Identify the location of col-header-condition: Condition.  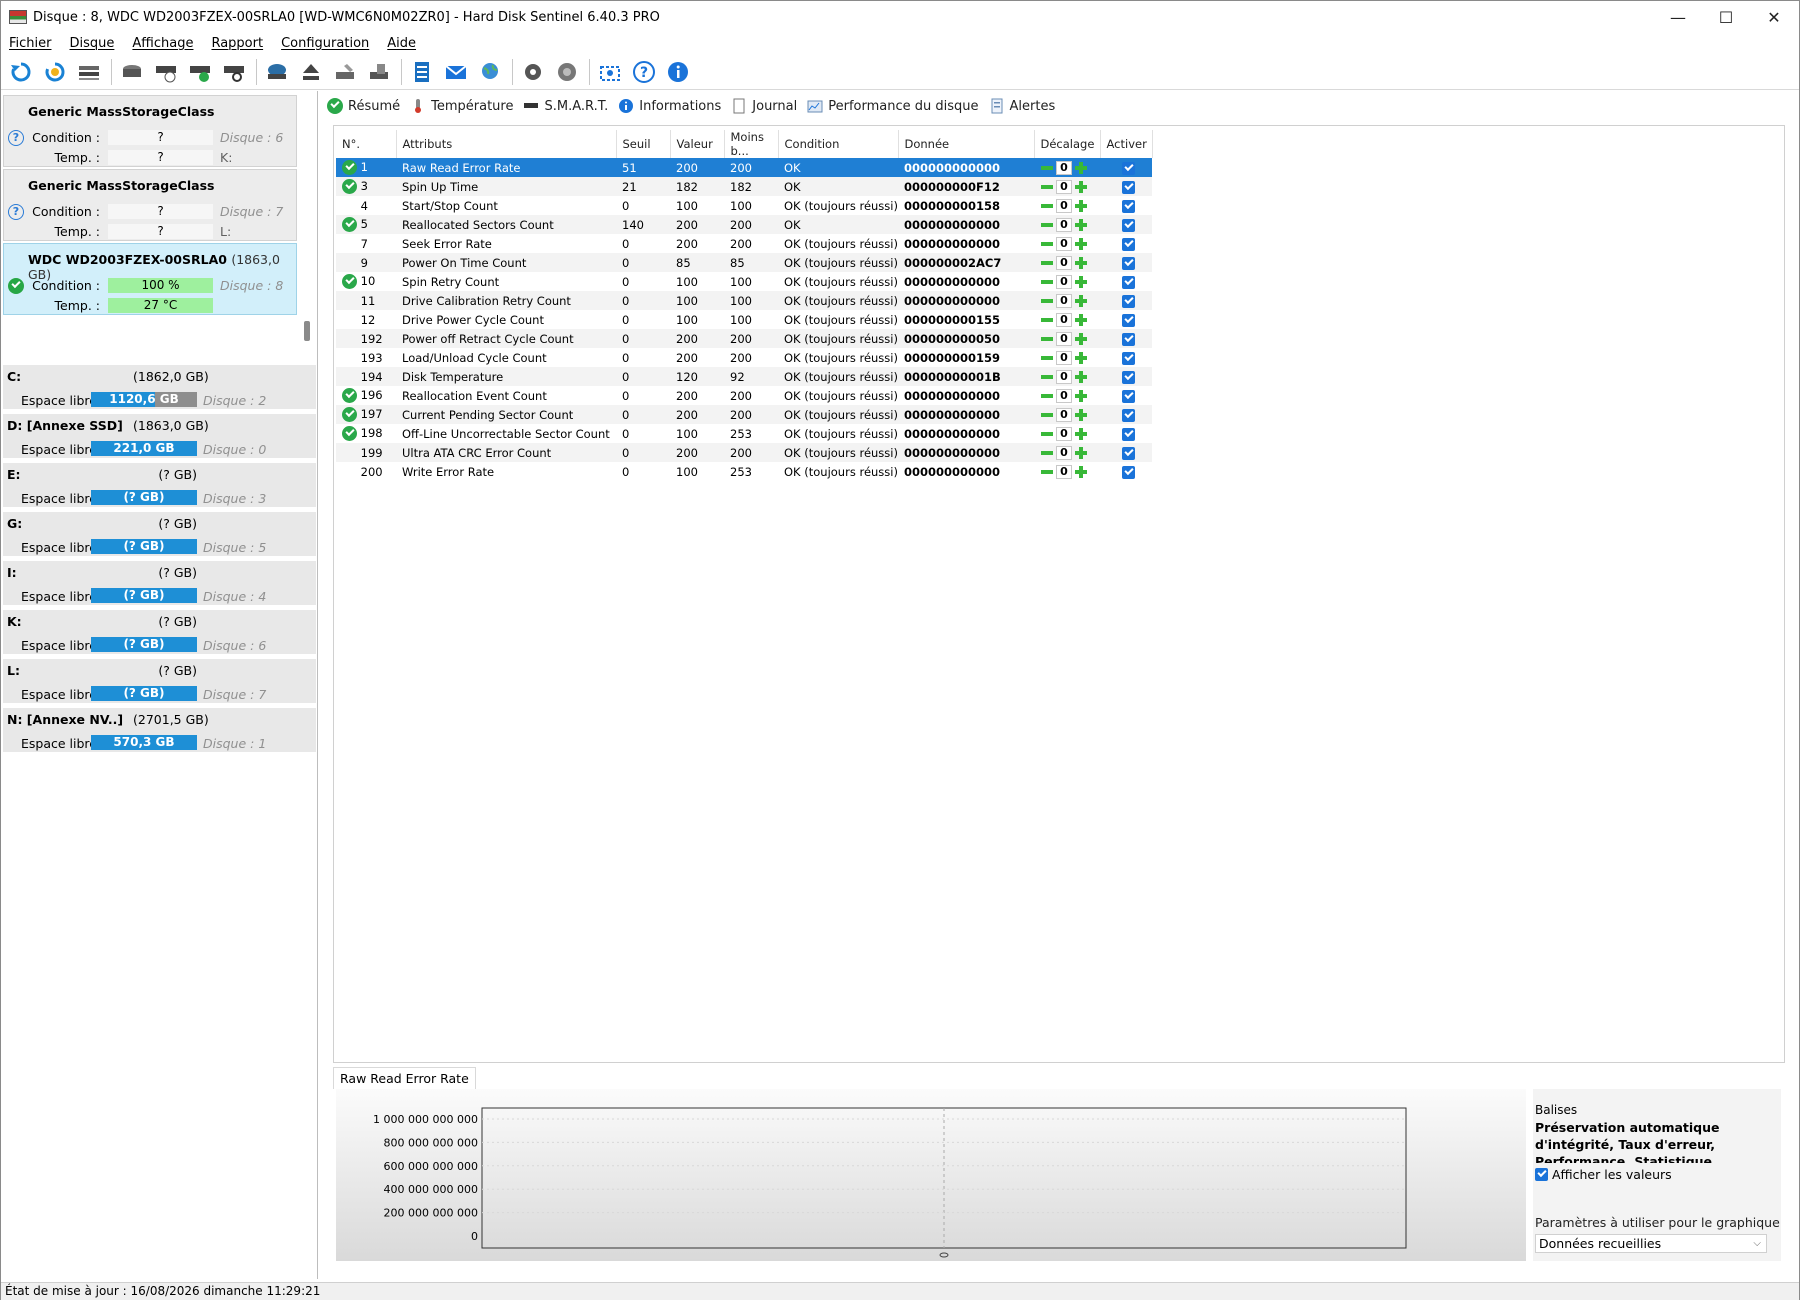
(838, 144).